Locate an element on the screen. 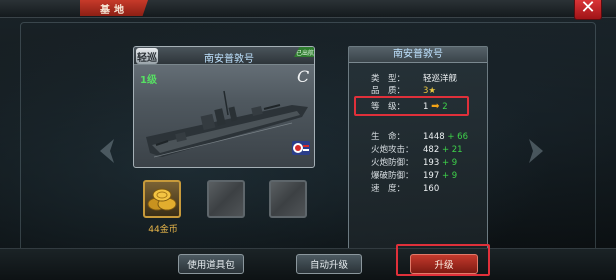  level-next: 2 is located at coordinates (445, 107).